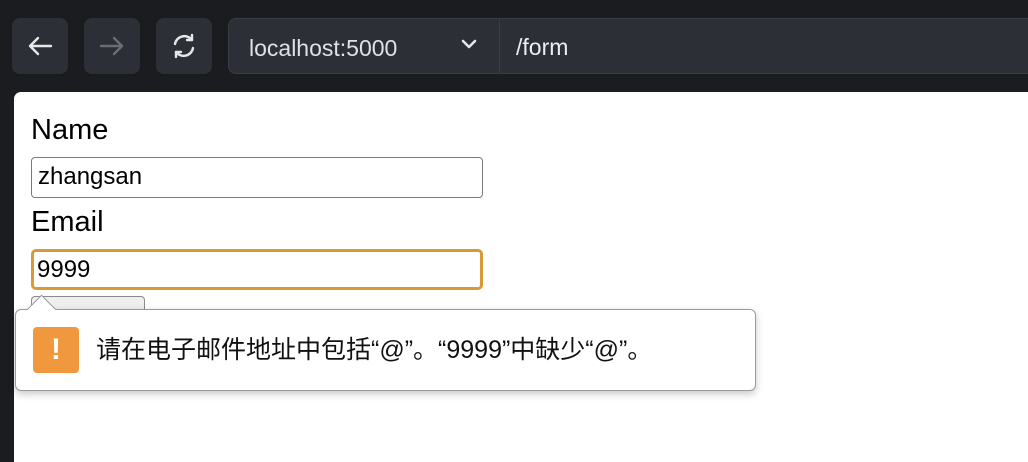 The width and height of the screenshot is (1028, 462). I want to click on reload-icon, so click(184, 46).